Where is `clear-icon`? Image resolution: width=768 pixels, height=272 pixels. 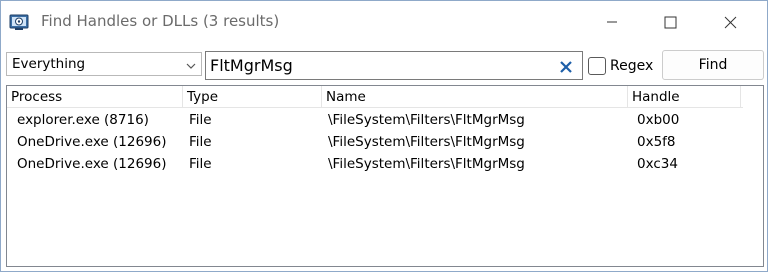
clear-icon is located at coordinates (566, 67).